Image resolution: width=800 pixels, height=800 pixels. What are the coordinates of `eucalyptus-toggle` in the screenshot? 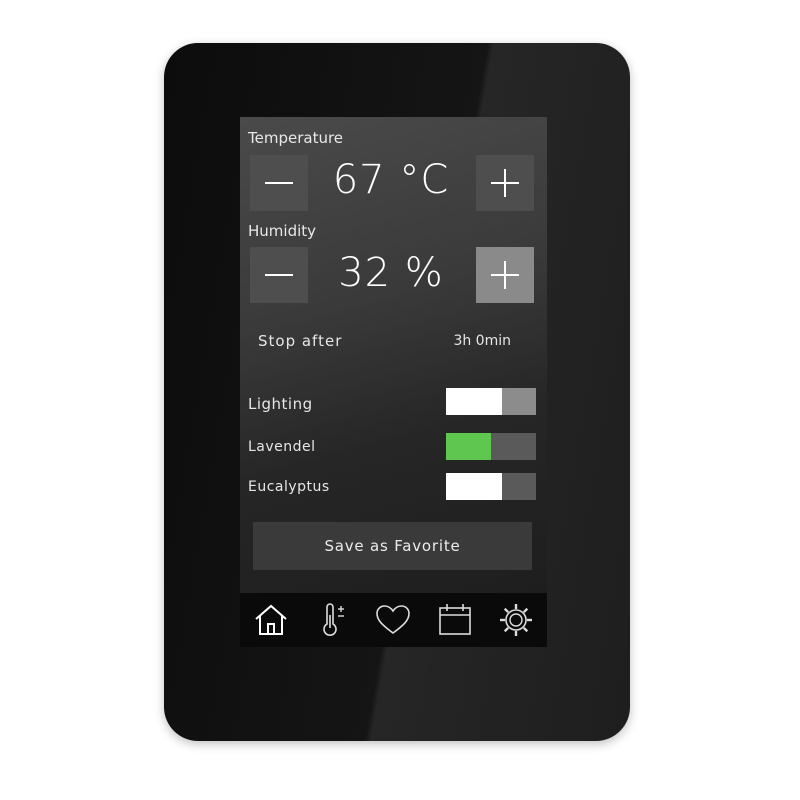 It's located at (491, 486).